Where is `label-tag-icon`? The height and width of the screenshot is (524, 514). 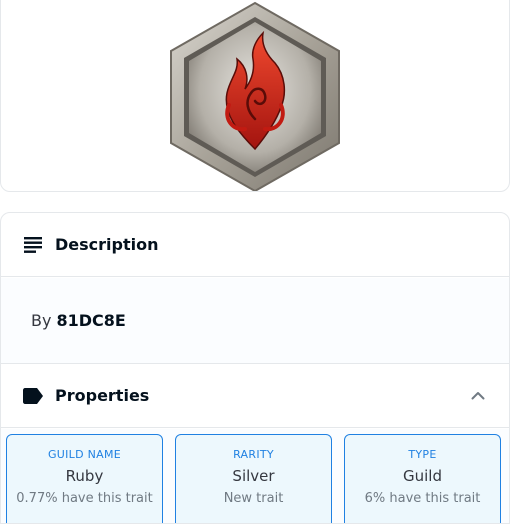 label-tag-icon is located at coordinates (33, 396).